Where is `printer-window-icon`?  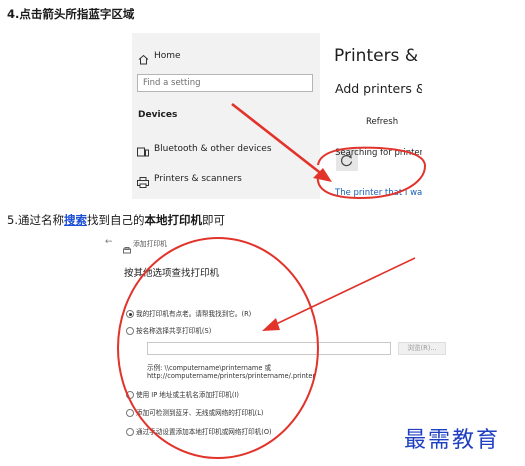
printer-window-icon is located at coordinates (127, 248).